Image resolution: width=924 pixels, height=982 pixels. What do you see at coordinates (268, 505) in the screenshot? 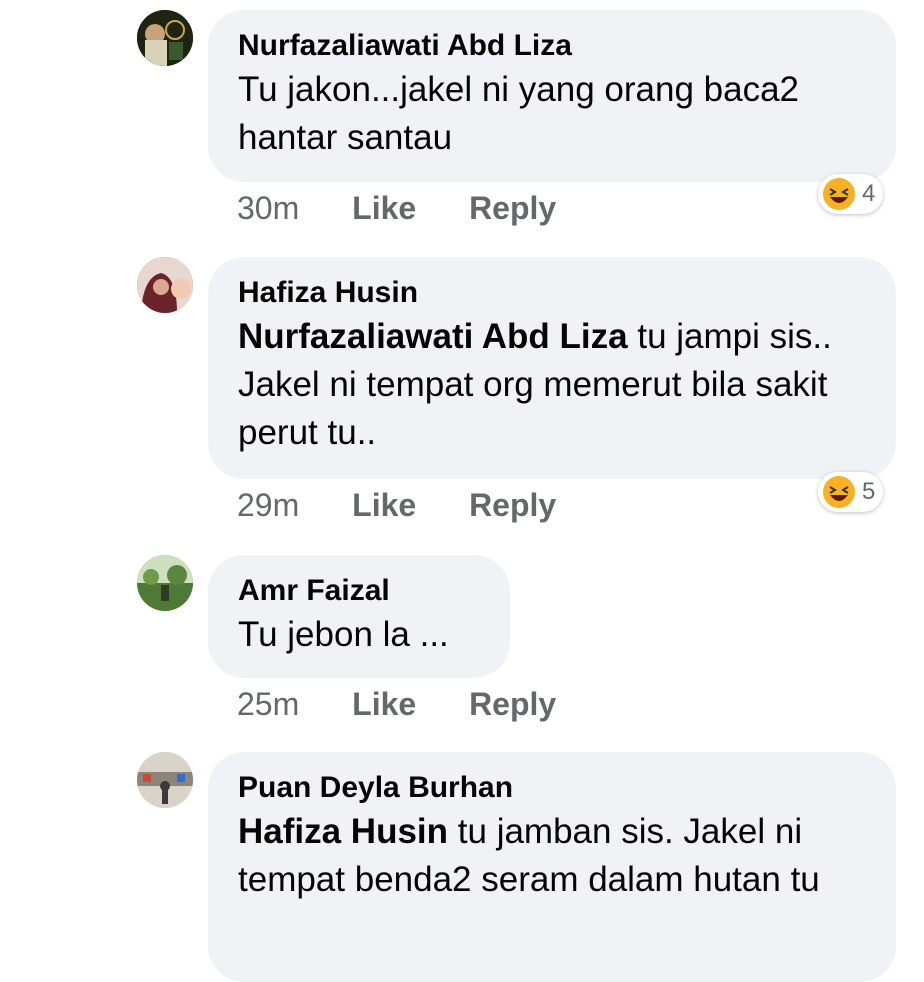
I see `comment-timestamp: 29m` at bounding box center [268, 505].